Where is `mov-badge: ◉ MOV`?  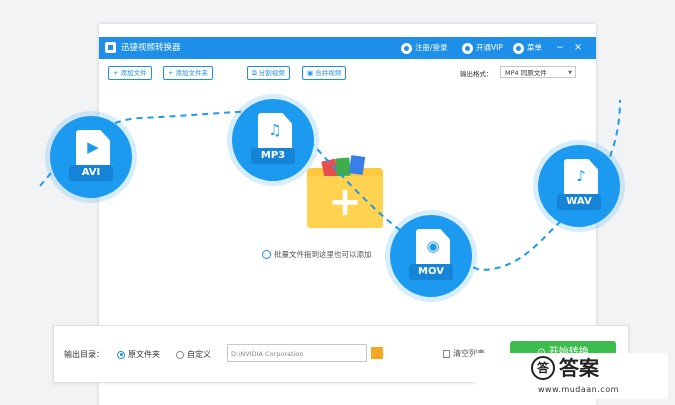
mov-badge: ◉ MOV is located at coordinates (431, 256).